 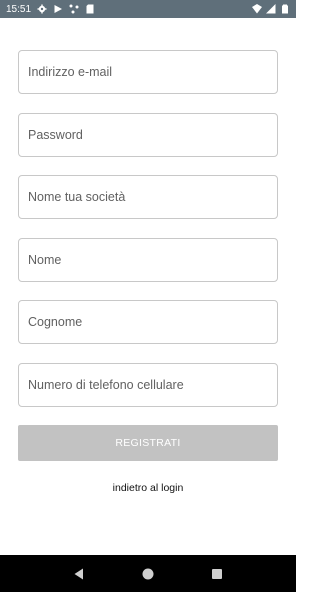 I want to click on password-field, so click(x=148, y=134).